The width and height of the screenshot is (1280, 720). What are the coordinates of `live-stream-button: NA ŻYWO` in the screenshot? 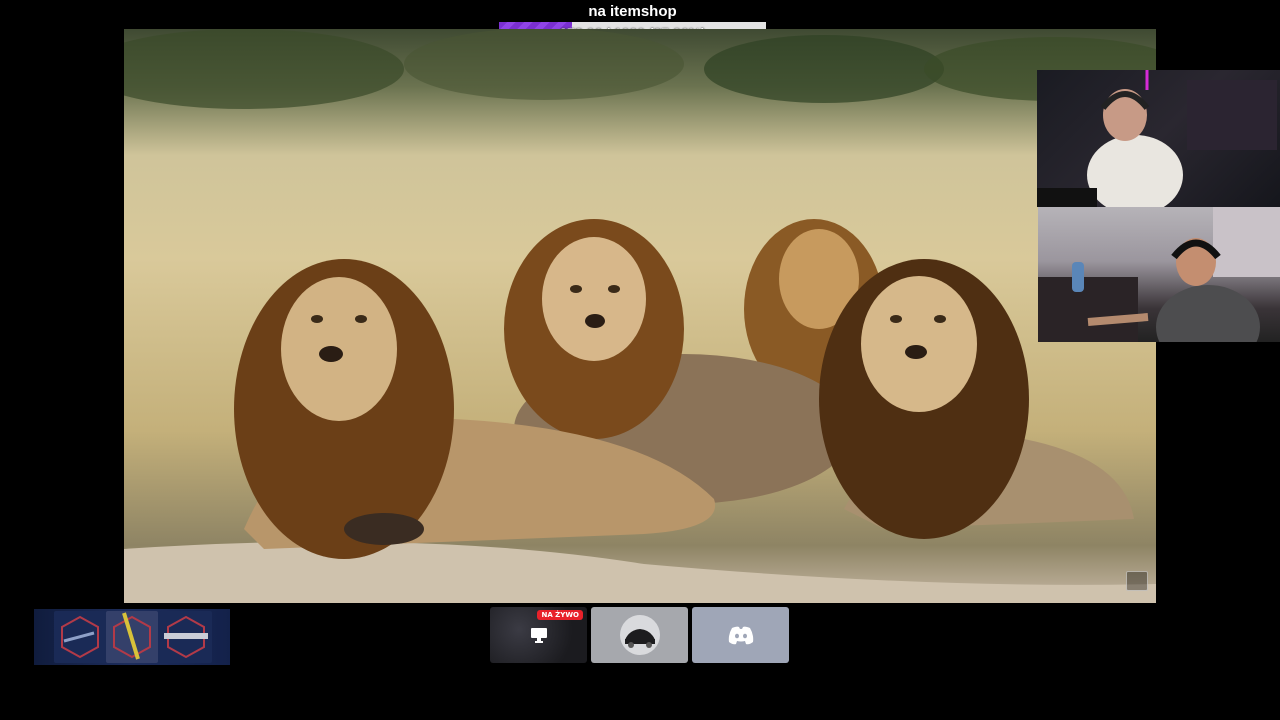 It's located at (538, 635).